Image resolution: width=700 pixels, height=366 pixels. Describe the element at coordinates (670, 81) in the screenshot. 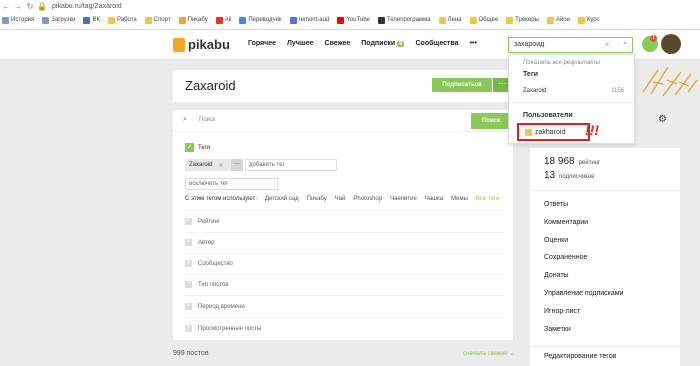

I see `decoration-leaves` at that location.